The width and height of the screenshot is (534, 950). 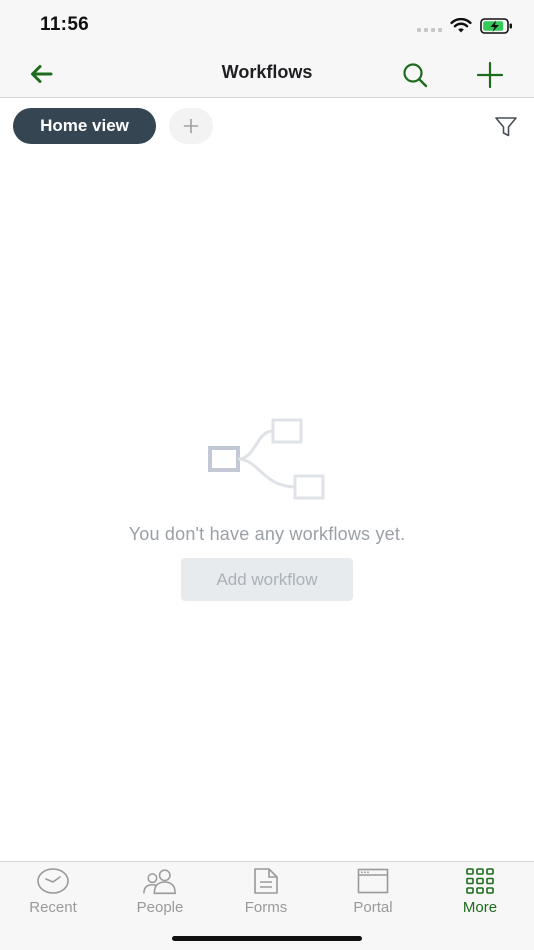 I want to click on empty-state-message: You don't have any workflows yet., so click(x=267, y=534).